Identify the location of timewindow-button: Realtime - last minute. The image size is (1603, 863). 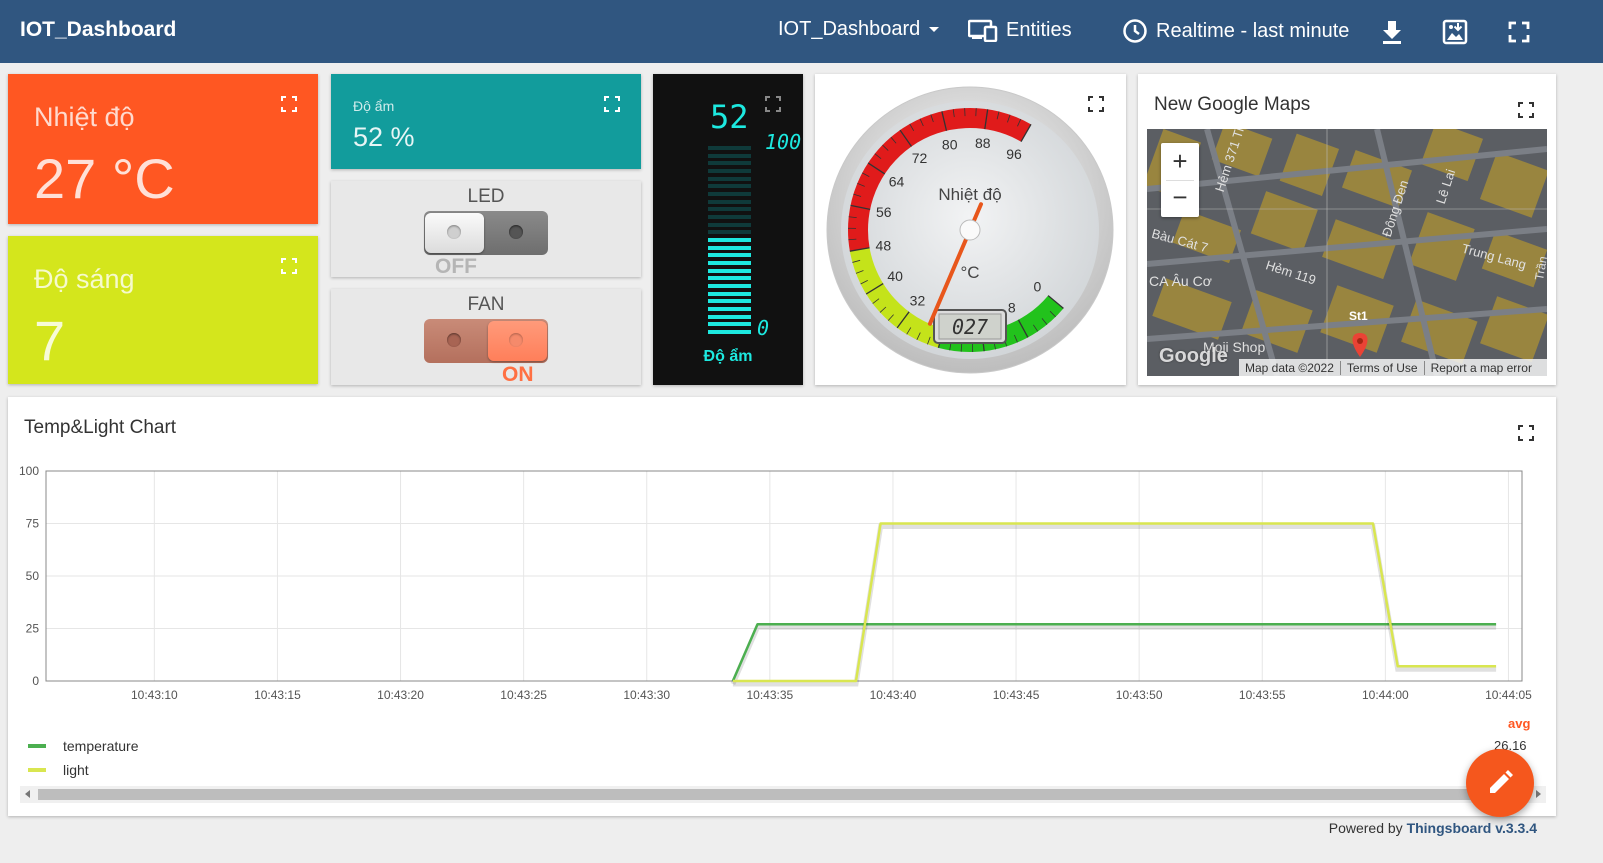
(1235, 31).